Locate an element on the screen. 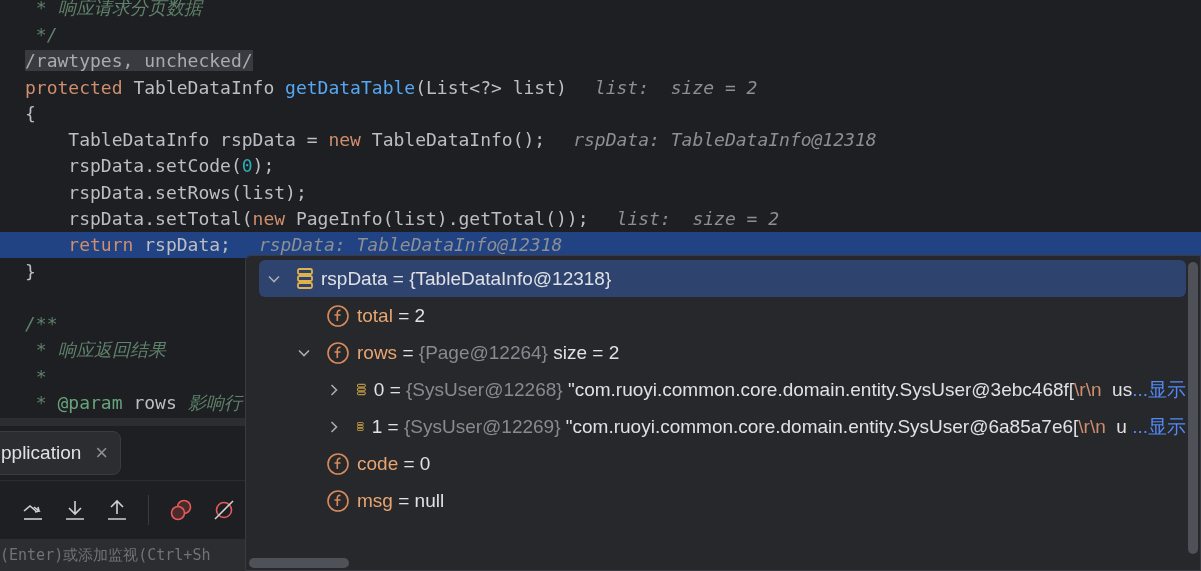 The width and height of the screenshot is (1201, 571). variable-row: 0 = {SysUser@12268} "com.ruoyi.common.core.domain.entity.SysUser@3ebc468f[\r\n us...显示 is located at coordinates (722, 389).